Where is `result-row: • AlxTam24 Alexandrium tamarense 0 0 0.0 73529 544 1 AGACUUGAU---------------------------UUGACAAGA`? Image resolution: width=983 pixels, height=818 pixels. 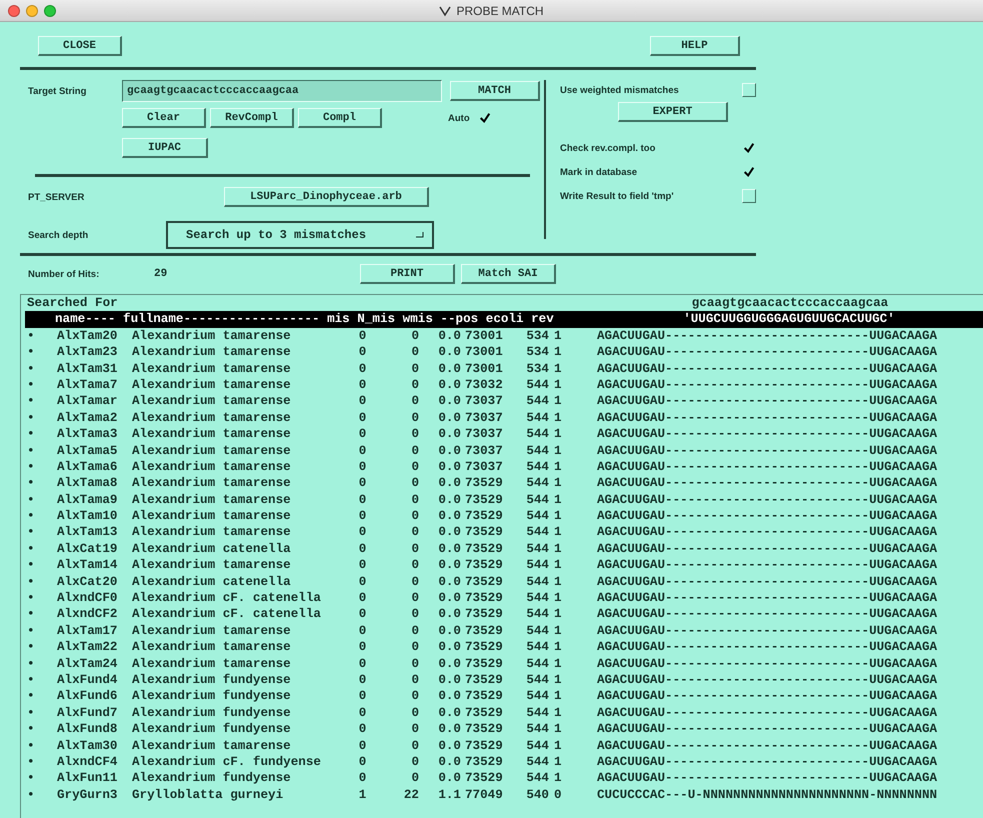
result-row: • AlxTam24 Alexandrium tamarense 0 0 0.0 73529 544 1 AGACUUGAU---------------------------UUGACAAGA is located at coordinates (505, 664).